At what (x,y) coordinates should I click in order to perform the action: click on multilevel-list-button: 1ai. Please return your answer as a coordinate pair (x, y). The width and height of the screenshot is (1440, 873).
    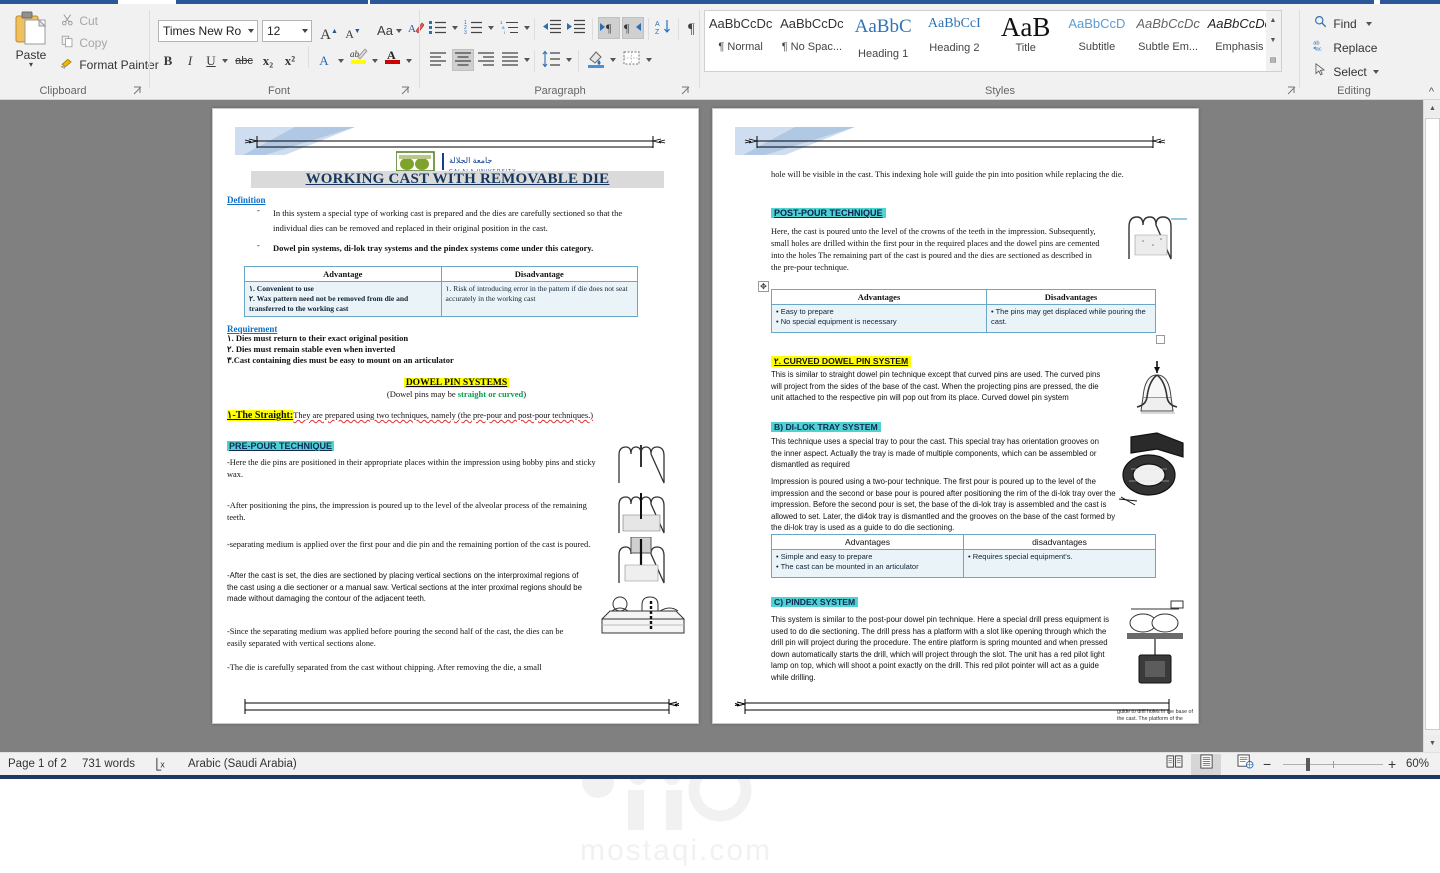
    Looking at the image, I should click on (511, 29).